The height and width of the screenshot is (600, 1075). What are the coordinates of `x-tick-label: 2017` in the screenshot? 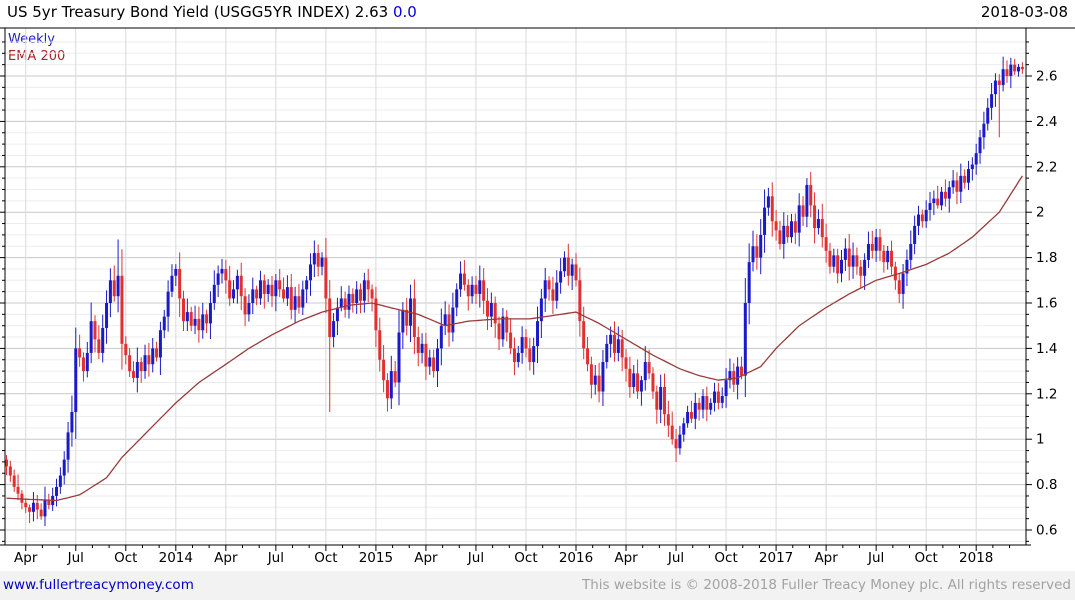 It's located at (776, 558).